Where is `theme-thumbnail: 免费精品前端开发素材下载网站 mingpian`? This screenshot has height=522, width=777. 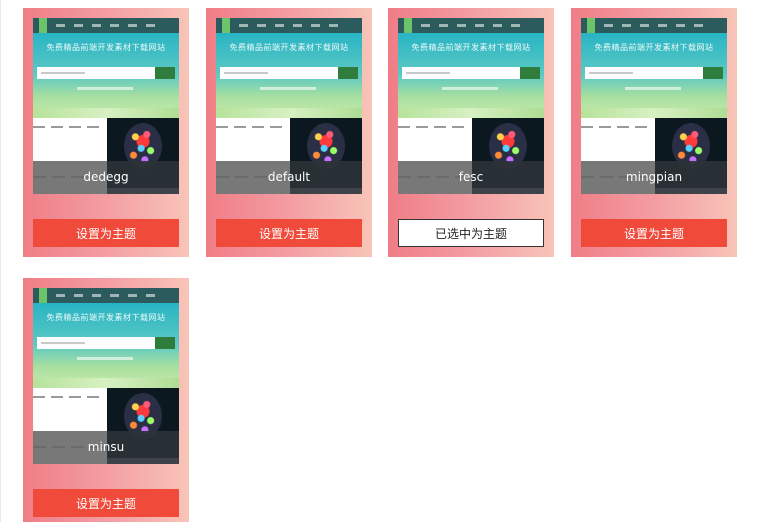
theme-thumbnail: 免费精品前端开发素材下载网站 mingpian is located at coordinates (654, 106).